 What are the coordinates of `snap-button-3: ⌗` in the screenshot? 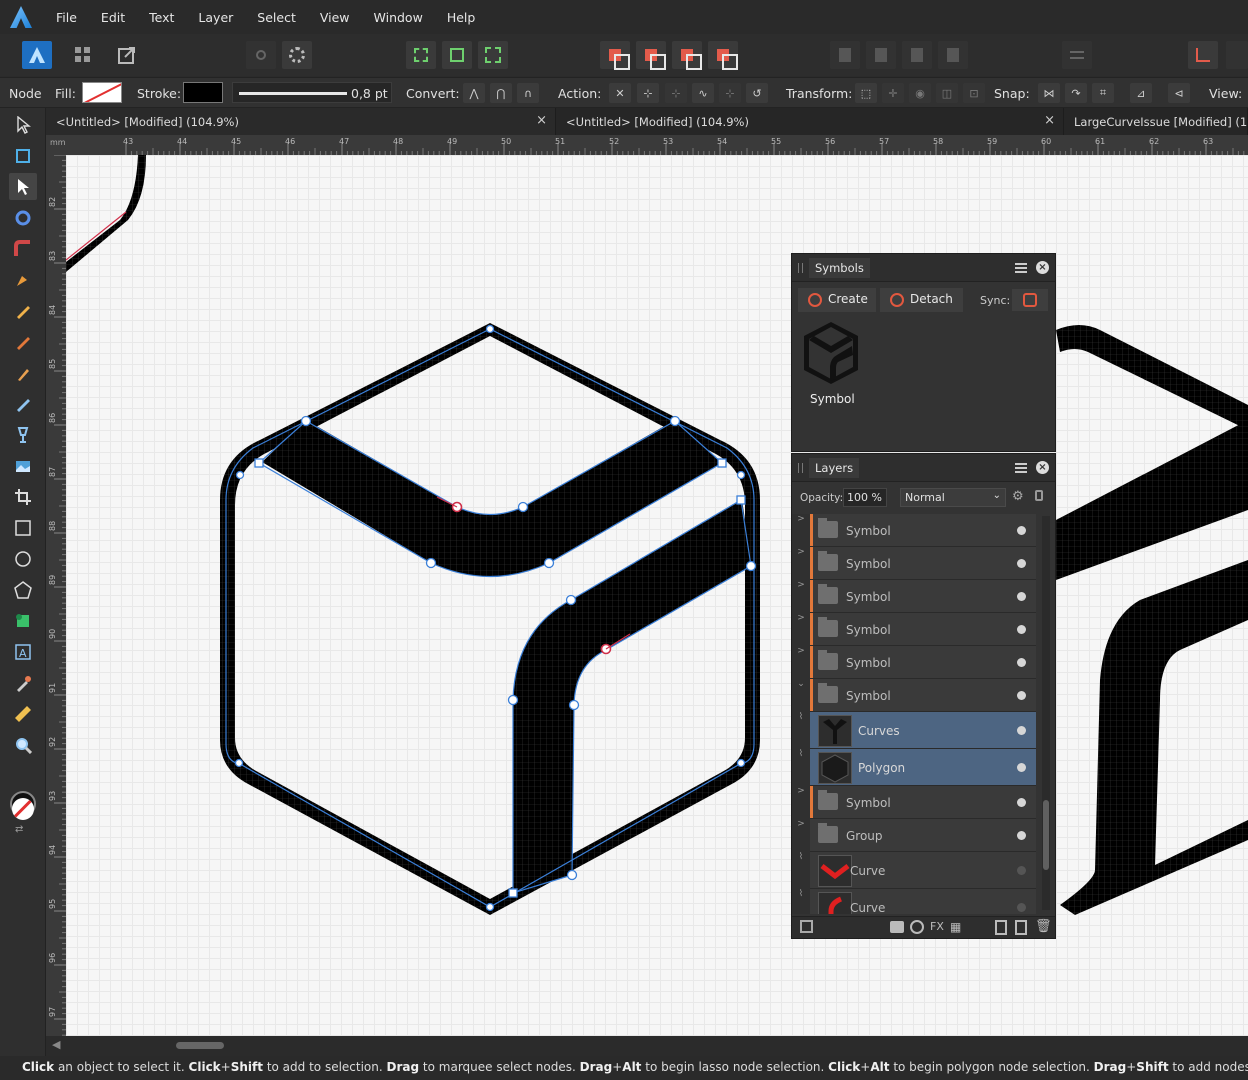 It's located at (1103, 93).